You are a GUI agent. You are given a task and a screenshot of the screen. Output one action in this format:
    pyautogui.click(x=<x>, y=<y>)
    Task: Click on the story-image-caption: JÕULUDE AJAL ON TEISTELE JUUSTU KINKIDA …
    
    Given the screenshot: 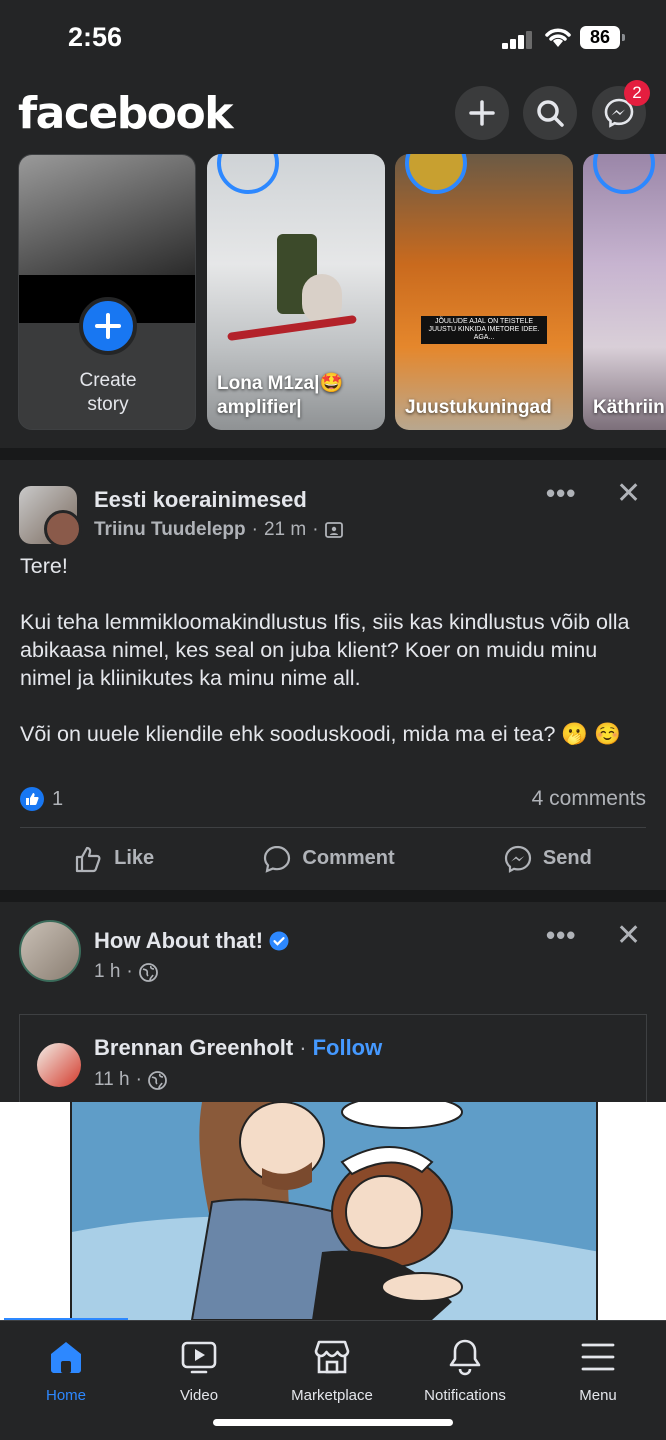 What is the action you would take?
    pyautogui.click(x=484, y=330)
    